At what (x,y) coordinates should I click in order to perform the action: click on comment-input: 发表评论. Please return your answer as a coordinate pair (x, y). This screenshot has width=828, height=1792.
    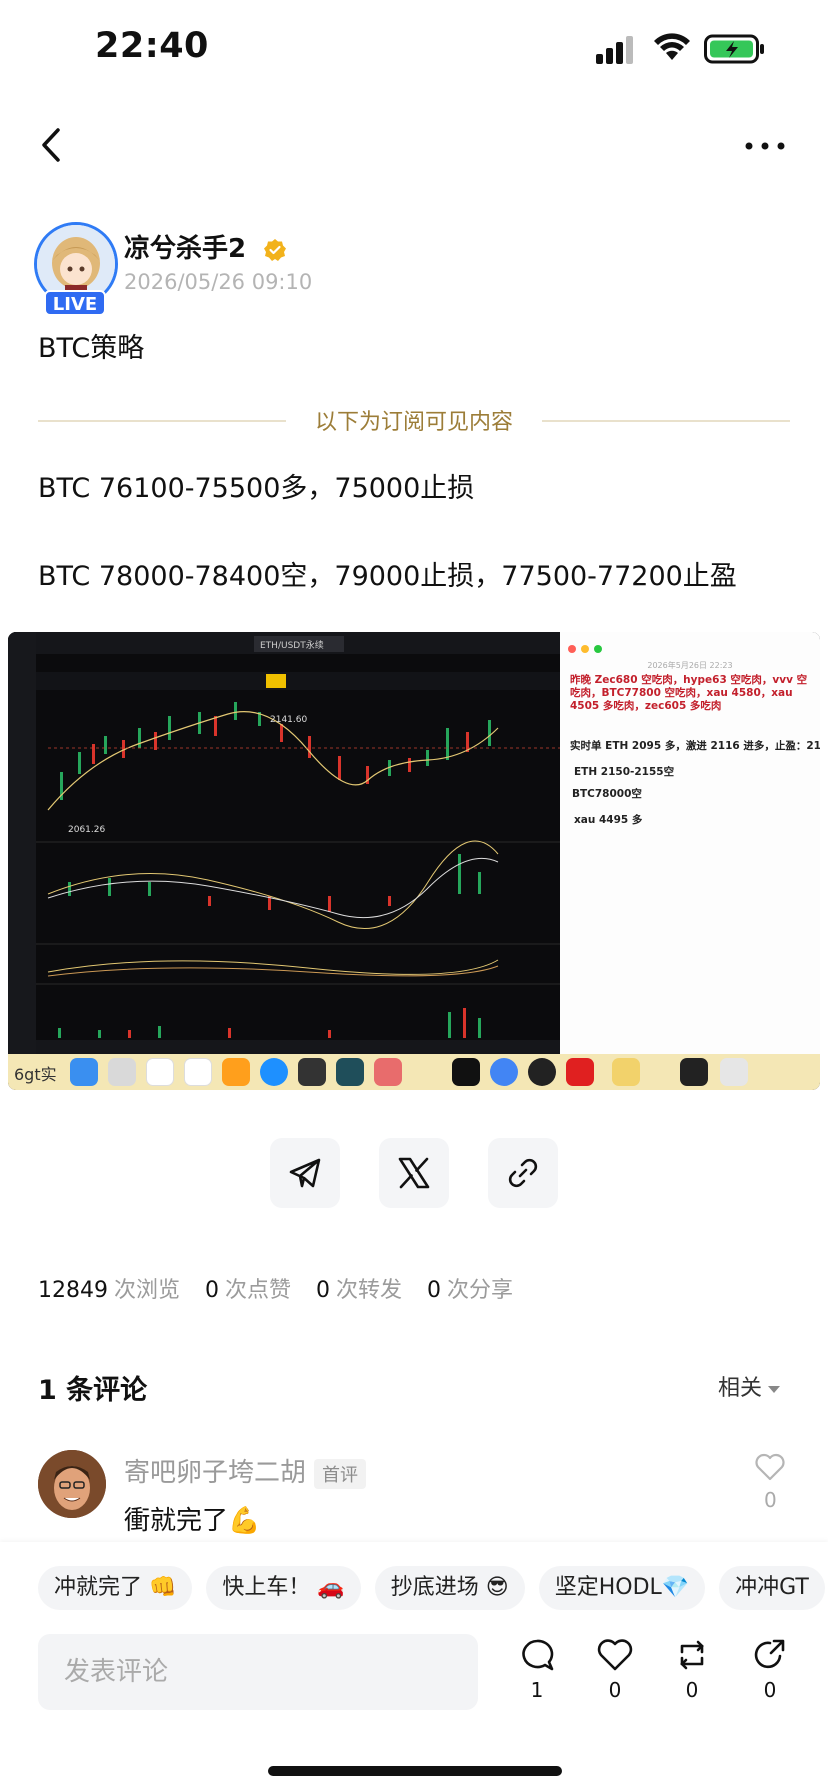
    Looking at the image, I should click on (258, 1672).